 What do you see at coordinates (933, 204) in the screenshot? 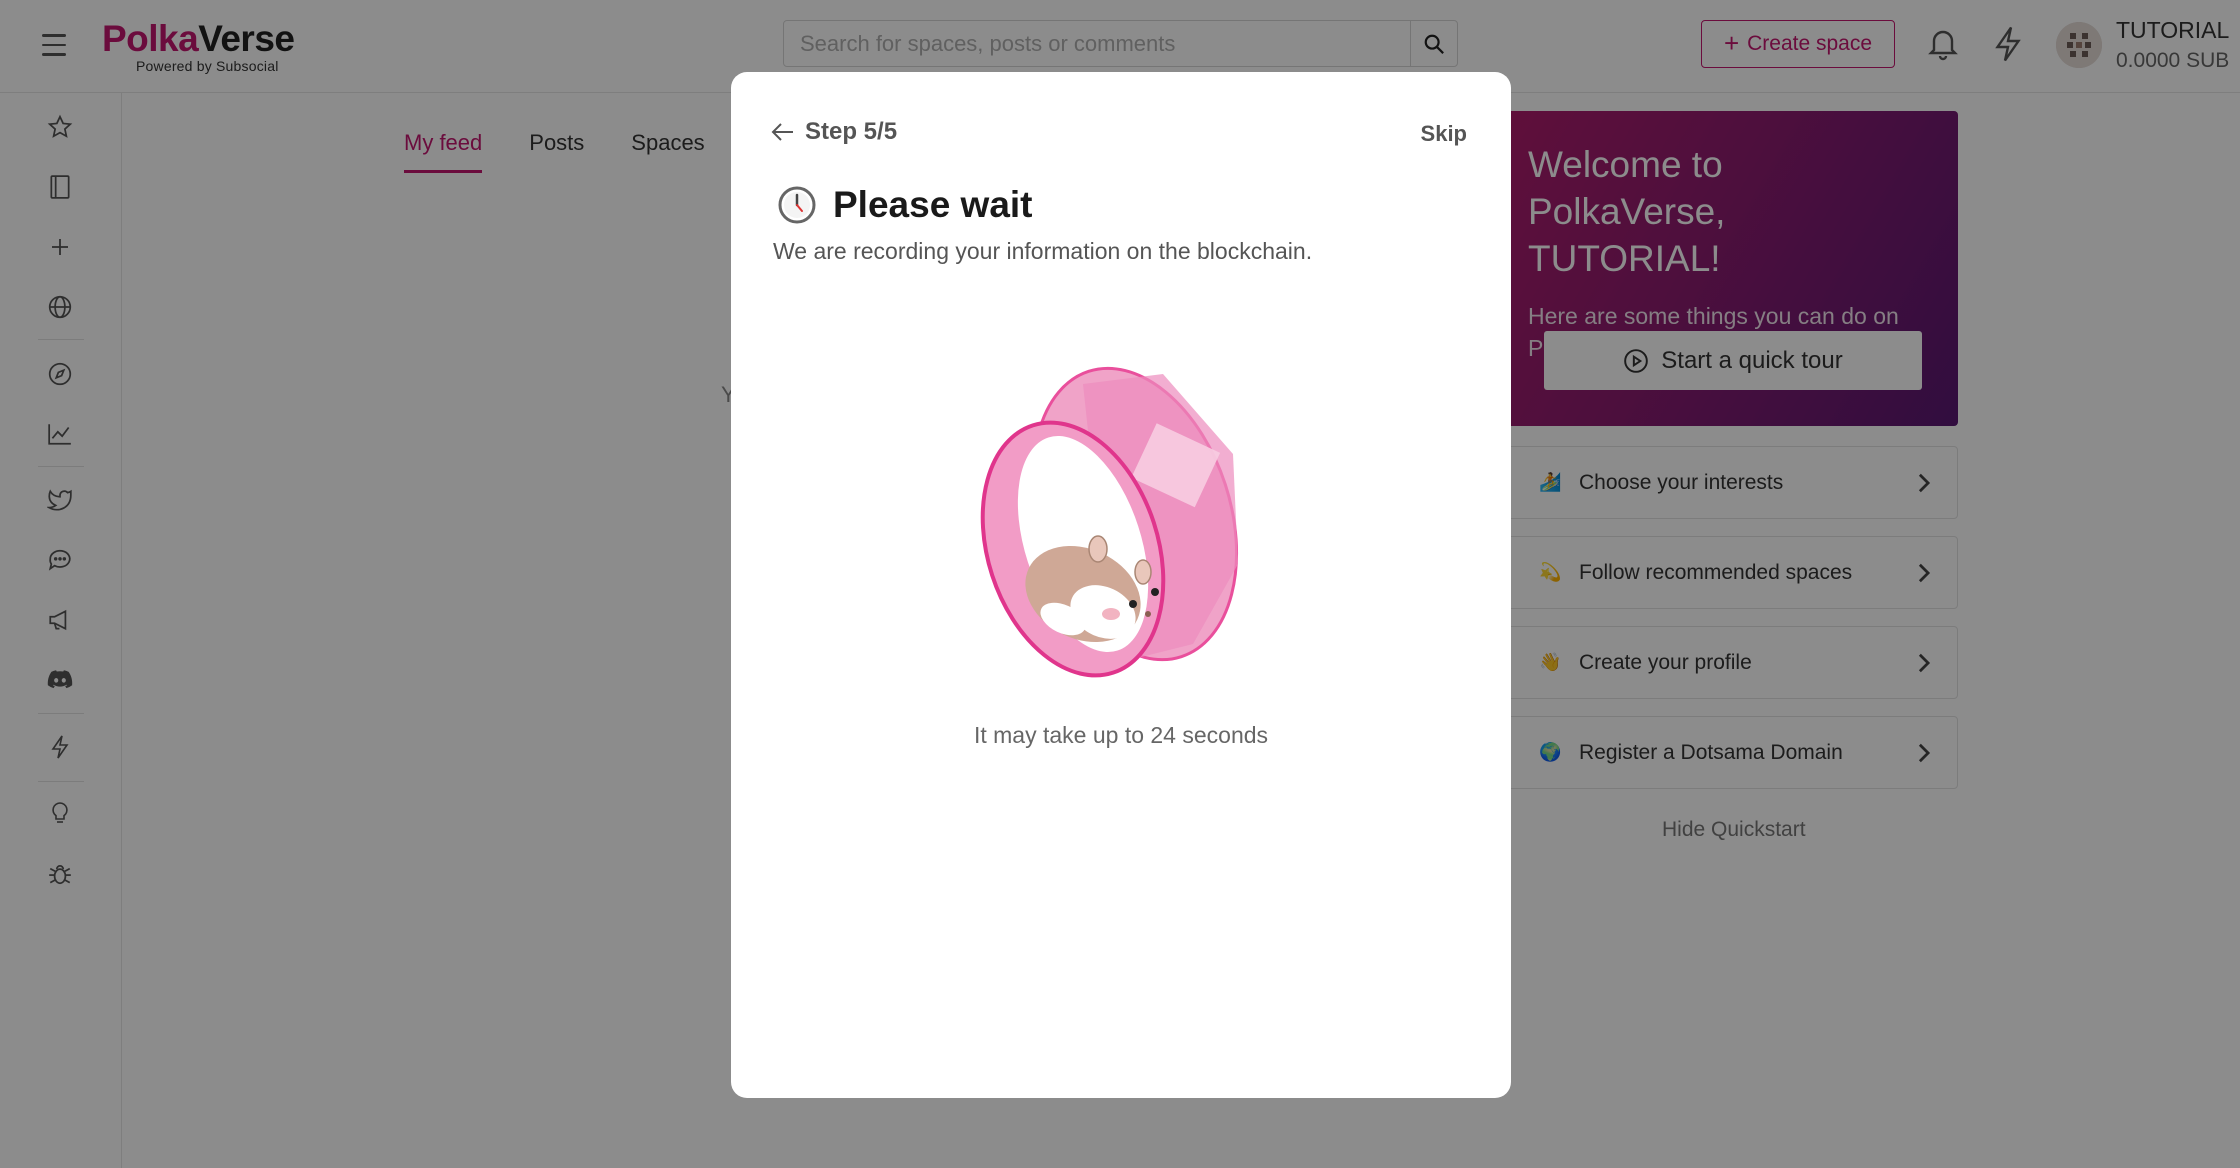
I see `modal-title-text: Please wait` at bounding box center [933, 204].